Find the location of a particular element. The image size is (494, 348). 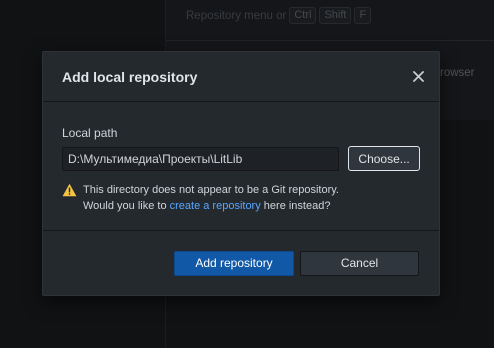

close-icon is located at coordinates (418, 77).